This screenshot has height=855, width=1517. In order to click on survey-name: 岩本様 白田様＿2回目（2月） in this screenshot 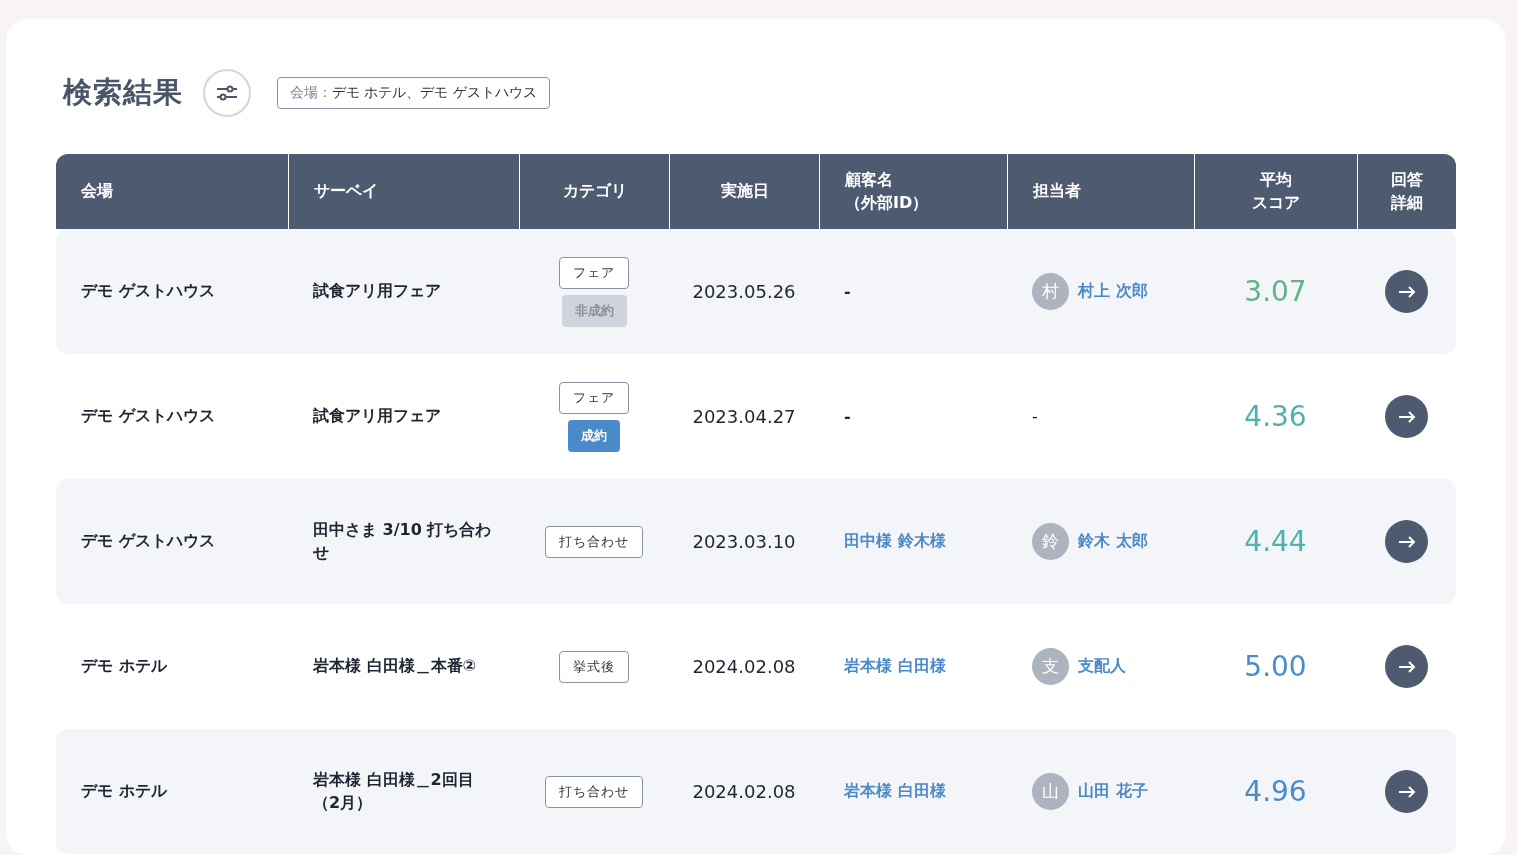, I will do `click(406, 791)`.